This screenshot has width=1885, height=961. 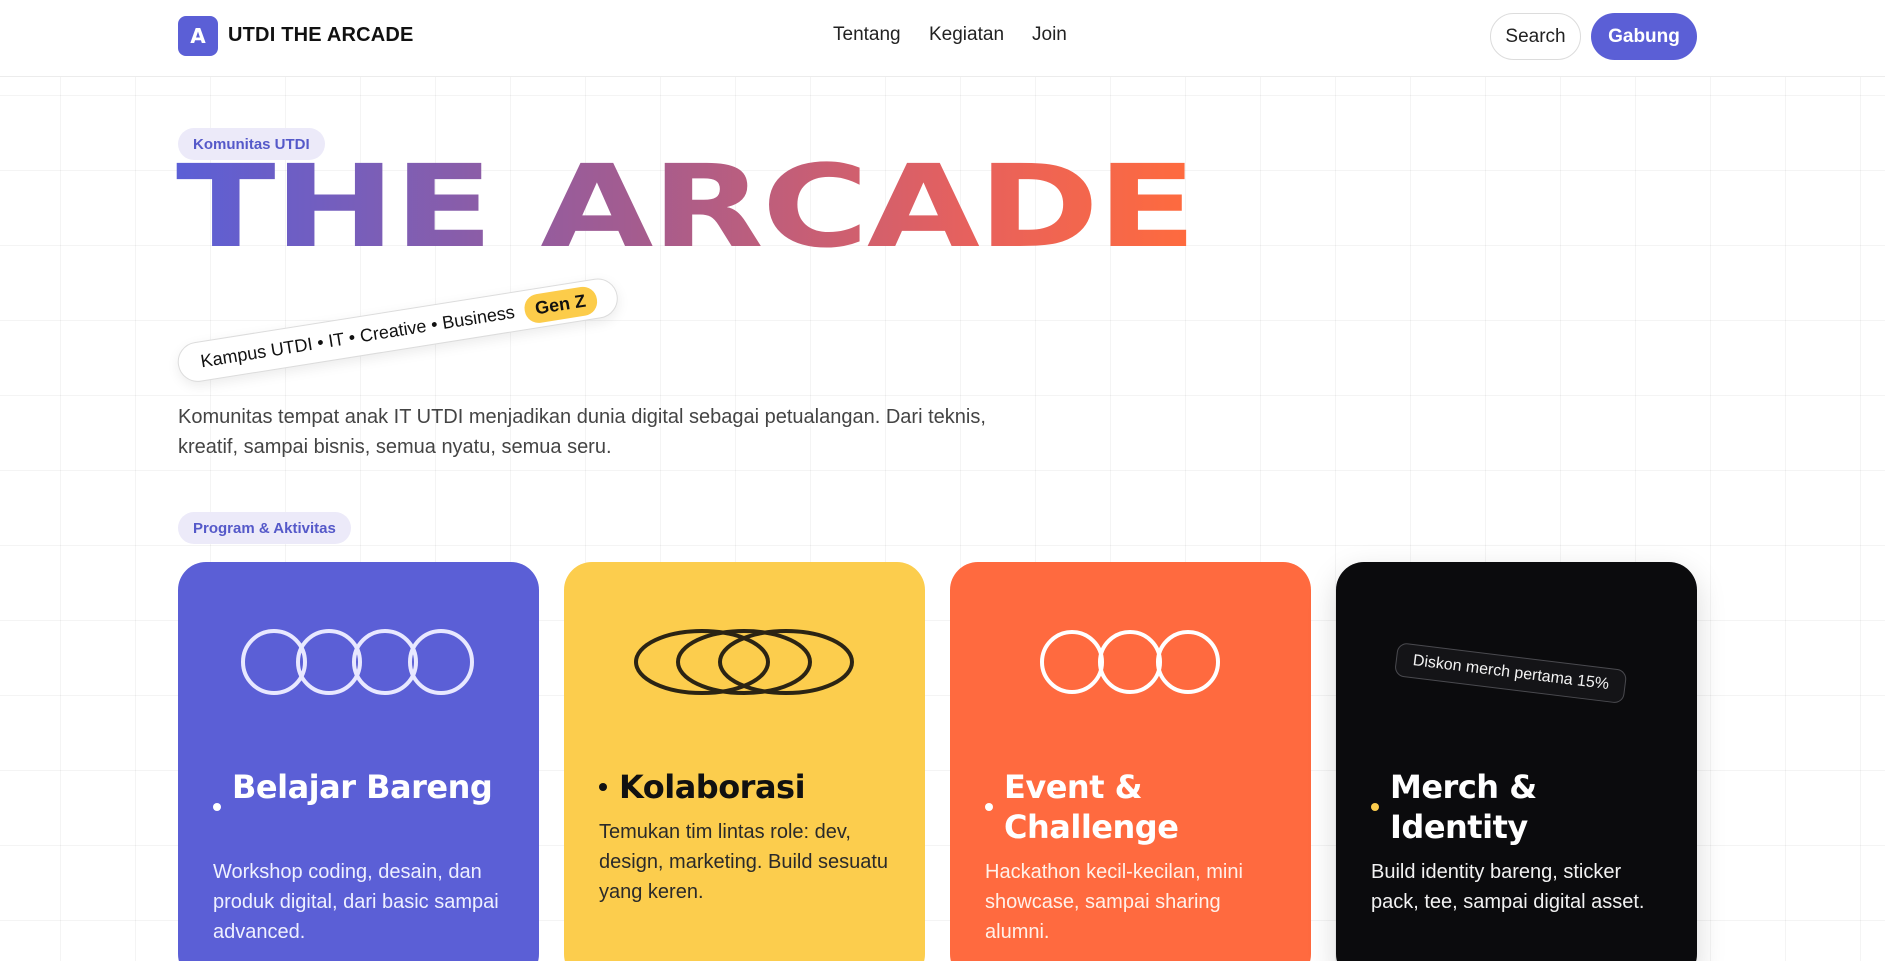 What do you see at coordinates (357, 336) in the screenshot?
I see `tagline-text: Kampus UTDI • IT • Creative • Business` at bounding box center [357, 336].